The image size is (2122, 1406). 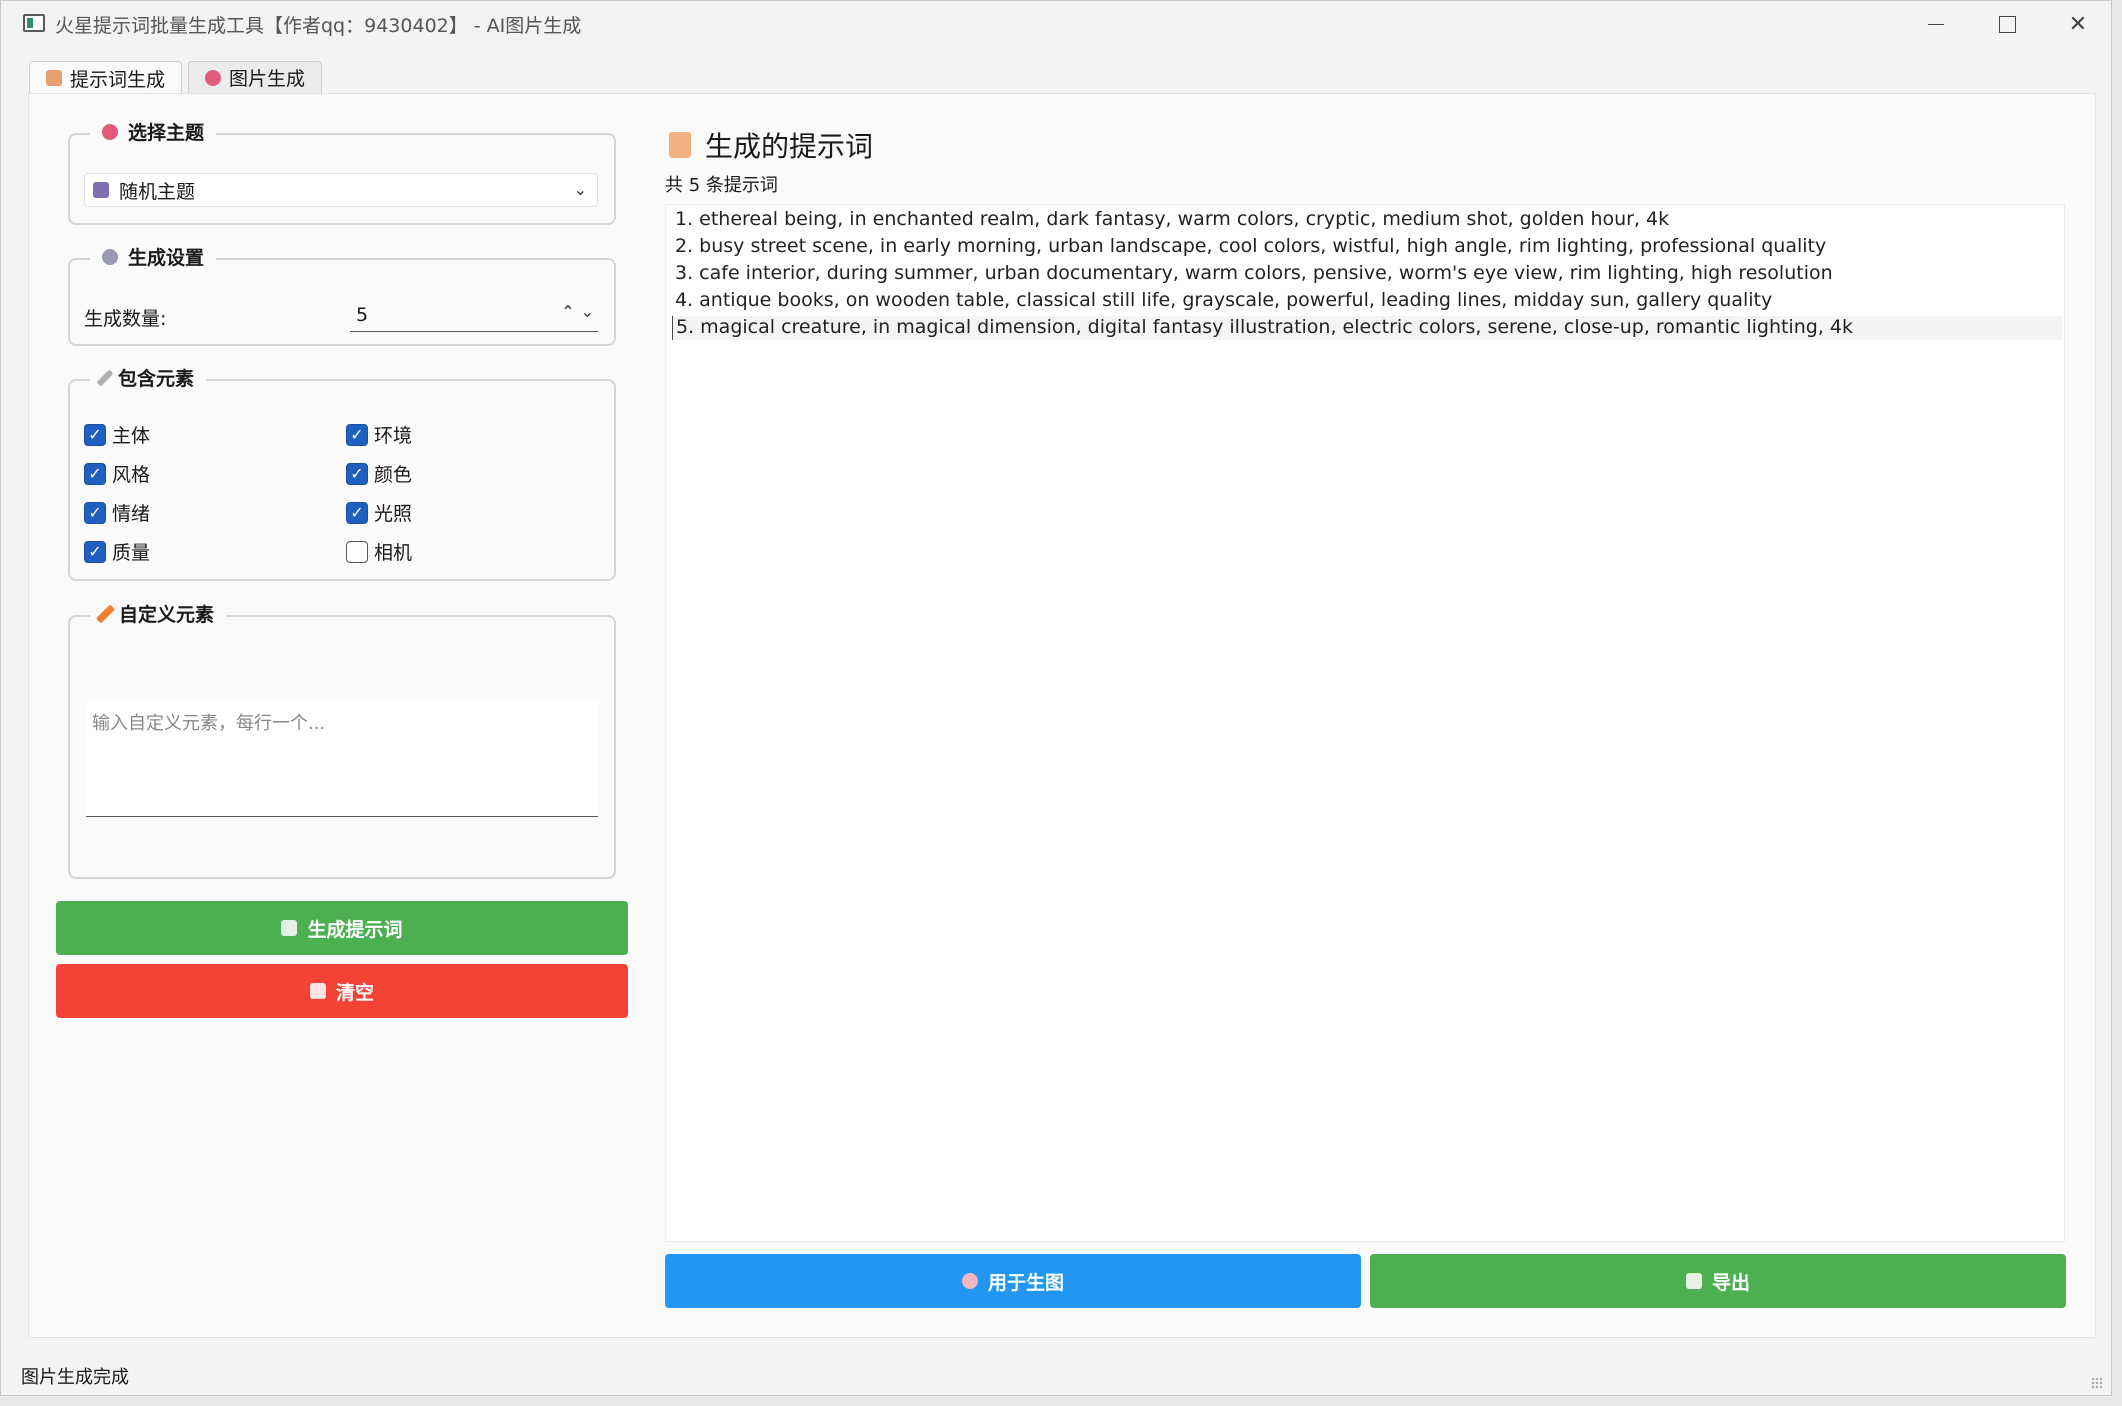 What do you see at coordinates (1936, 24) in the screenshot?
I see `minimize-button` at bounding box center [1936, 24].